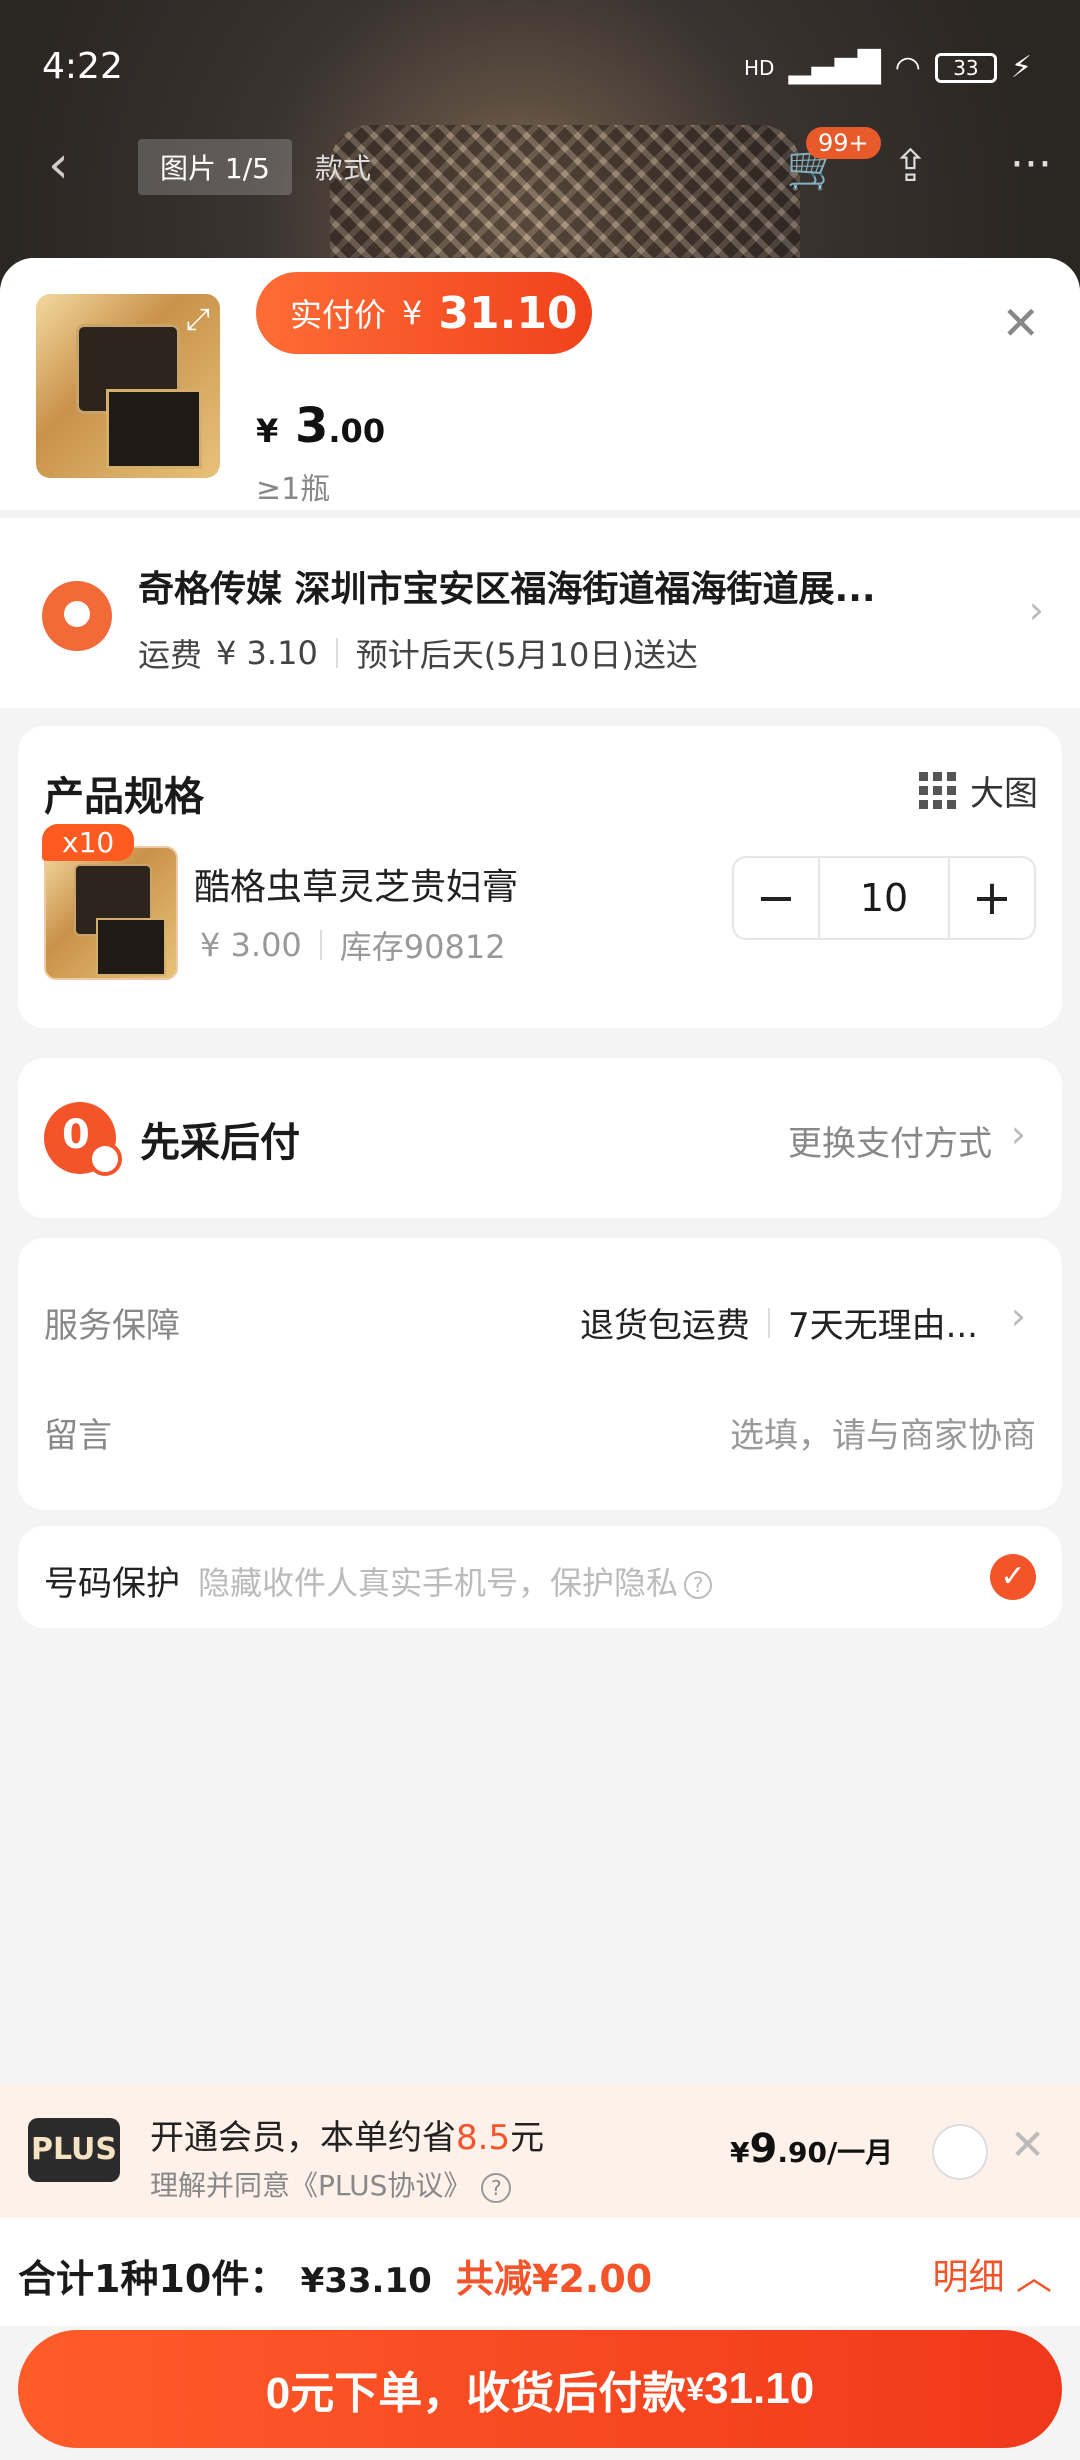 The image size is (1080, 2460). What do you see at coordinates (321, 426) in the screenshot?
I see `unit-price: ¥ 3.00` at bounding box center [321, 426].